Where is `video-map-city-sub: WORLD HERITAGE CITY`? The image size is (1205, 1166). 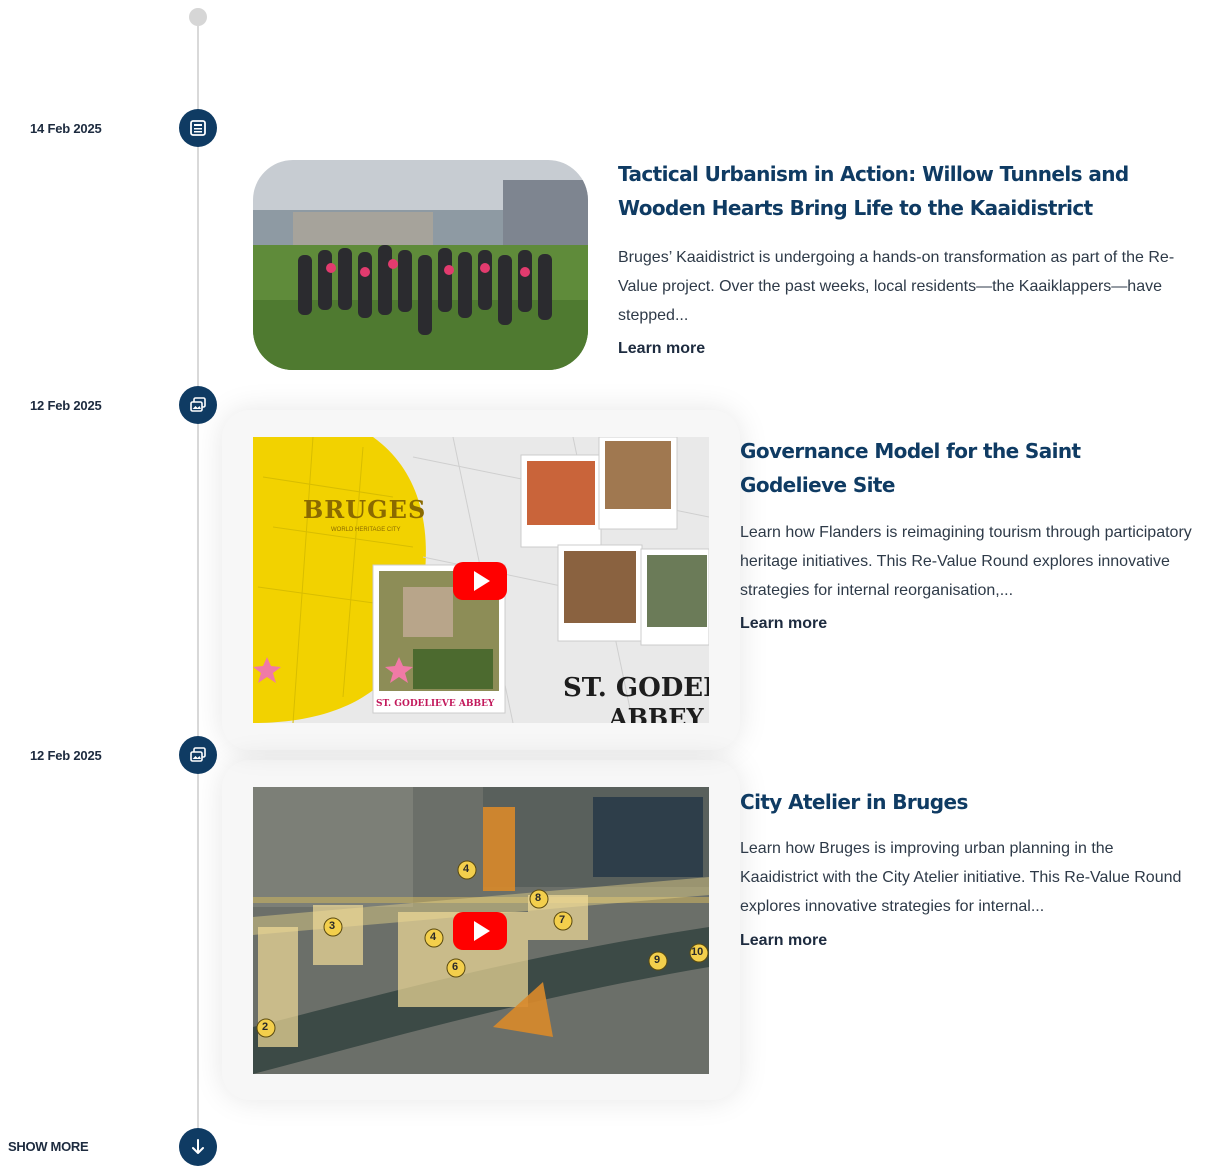 video-map-city-sub: WORLD HERITAGE CITY is located at coordinates (366, 530).